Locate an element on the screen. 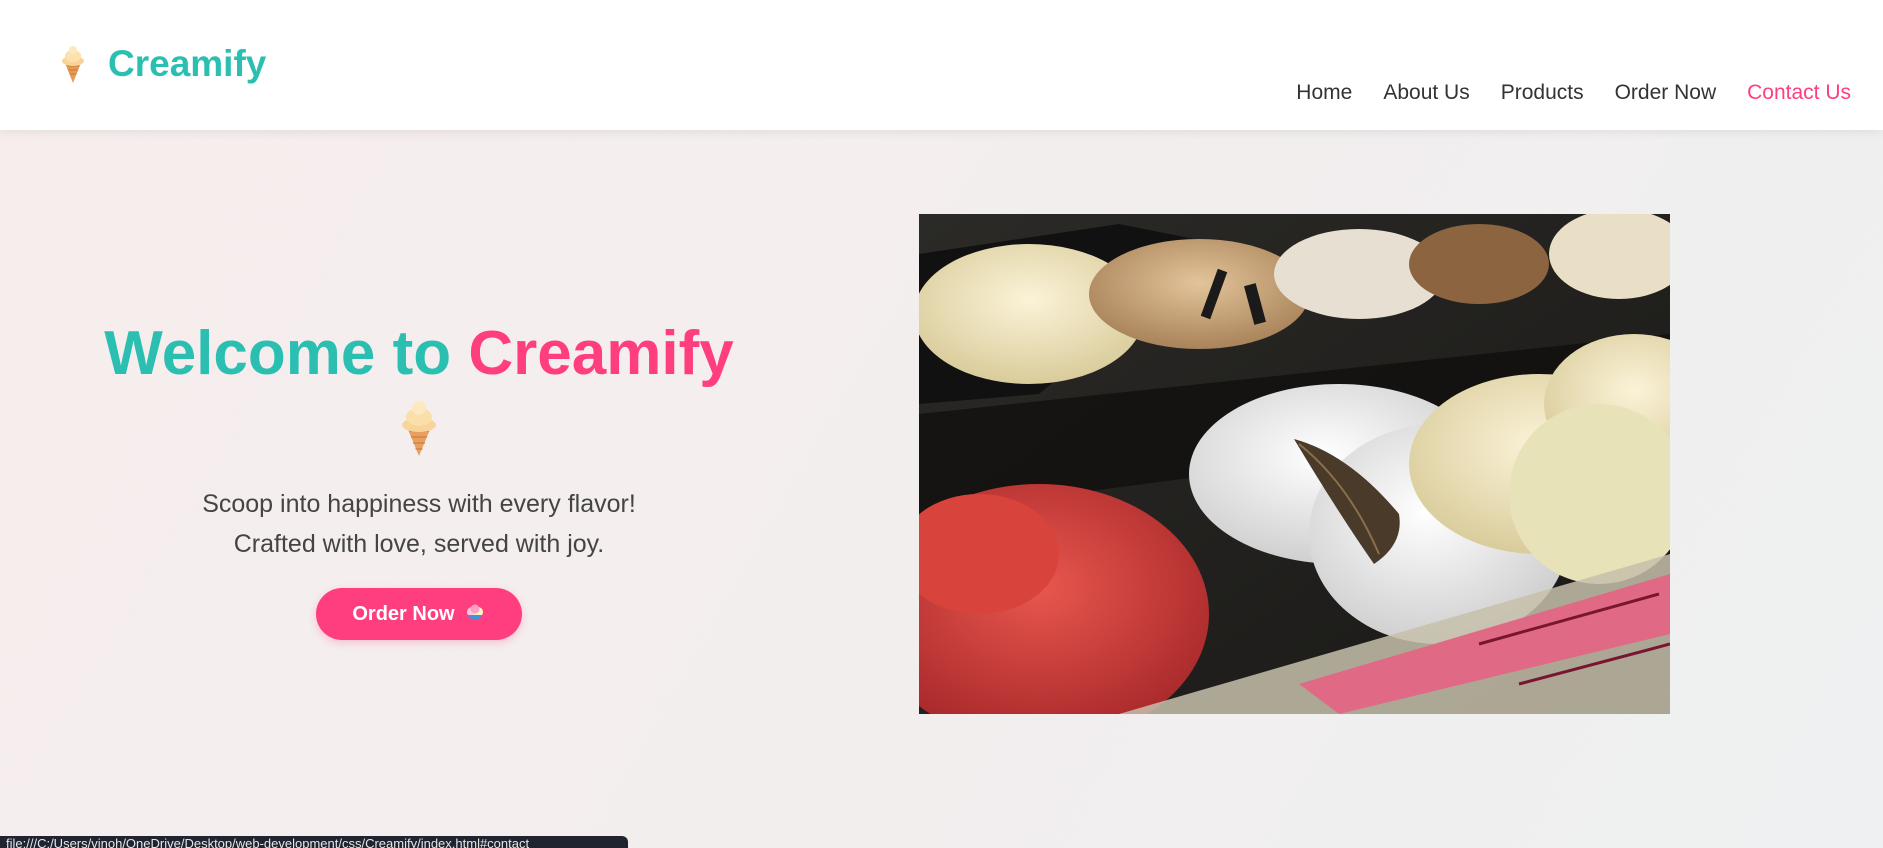 This screenshot has width=1883, height=848. hero-title-brand: Creamify is located at coordinates (601, 353).